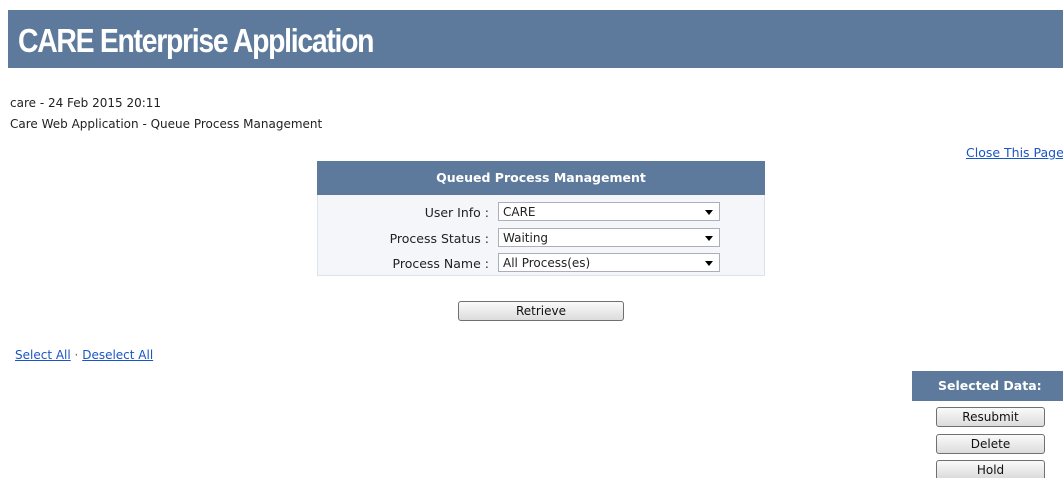 The width and height of the screenshot is (1063, 479). I want to click on process-status-label: Process Status :, so click(439, 238).